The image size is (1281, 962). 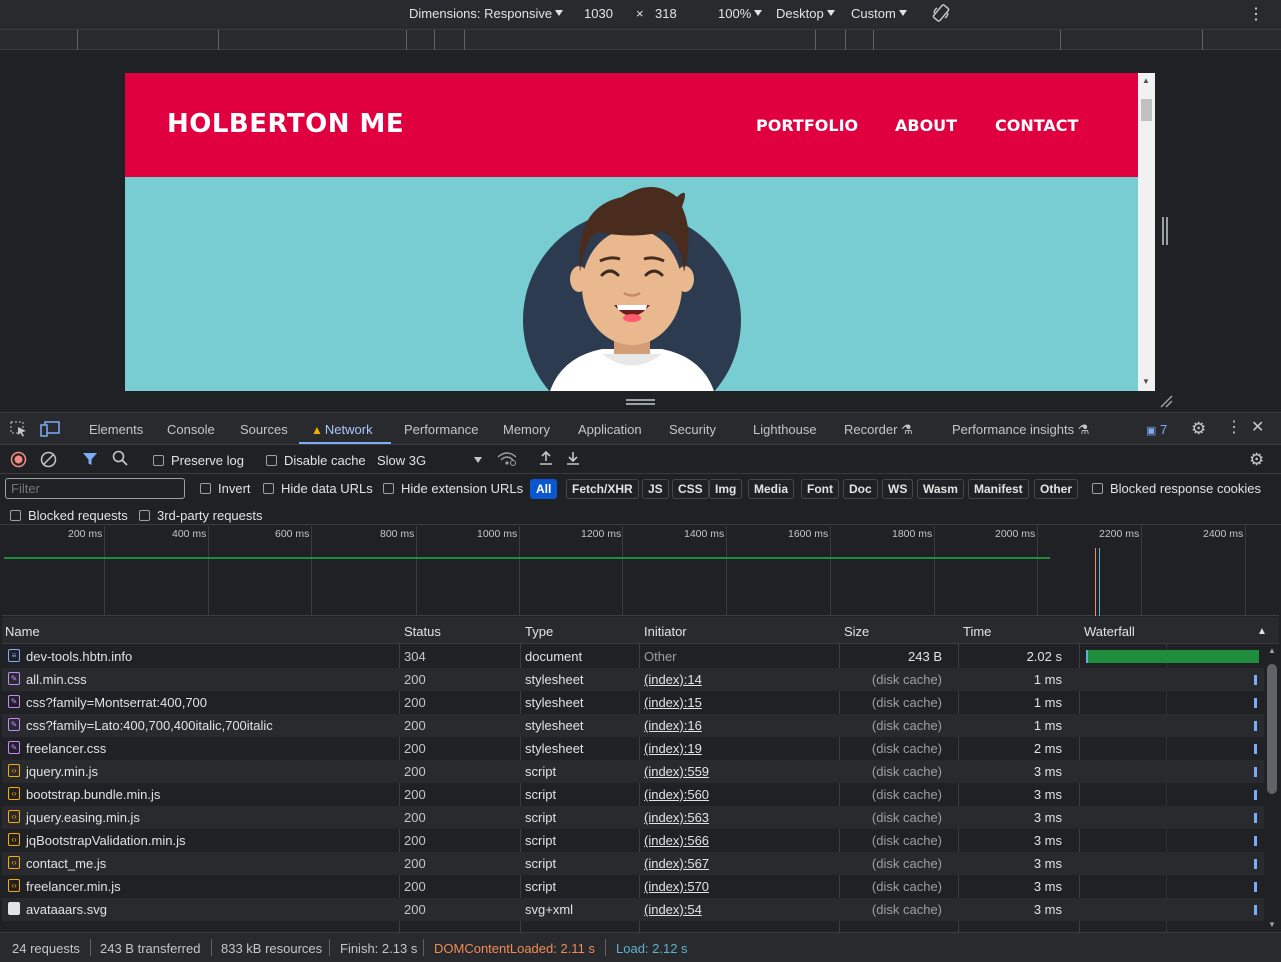 I want to click on tab-performance-insights: Performance insights ⚗, so click(x=1020, y=430).